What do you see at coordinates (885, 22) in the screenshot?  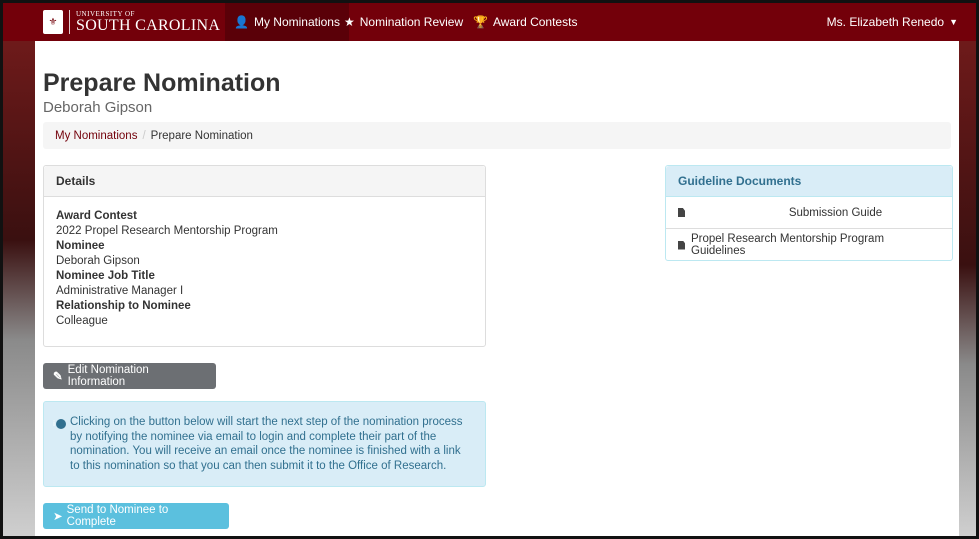 I see `user-name: Ms. Elizabeth Renedo` at bounding box center [885, 22].